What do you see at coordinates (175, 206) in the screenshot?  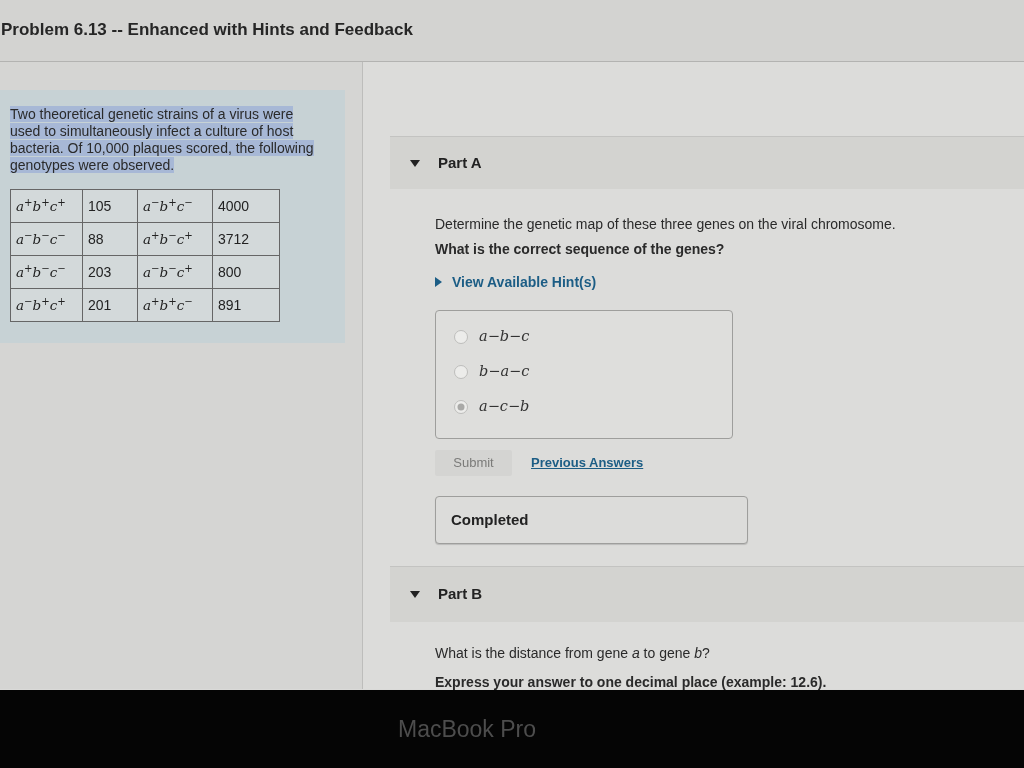 I see `genotype-cell: a$^{−}$b$^{+}$c$^{−}$` at bounding box center [175, 206].